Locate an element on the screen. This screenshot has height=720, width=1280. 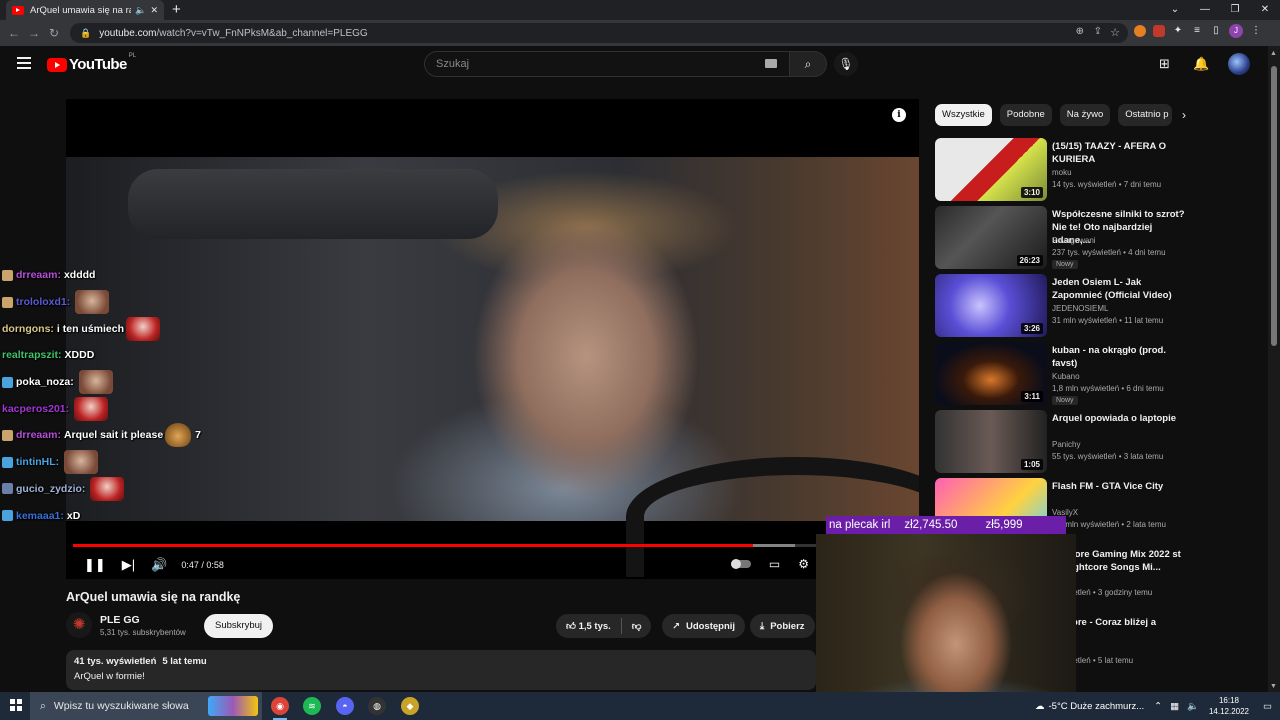
video-thumbnail: 1:05 is located at coordinates (991, 441).